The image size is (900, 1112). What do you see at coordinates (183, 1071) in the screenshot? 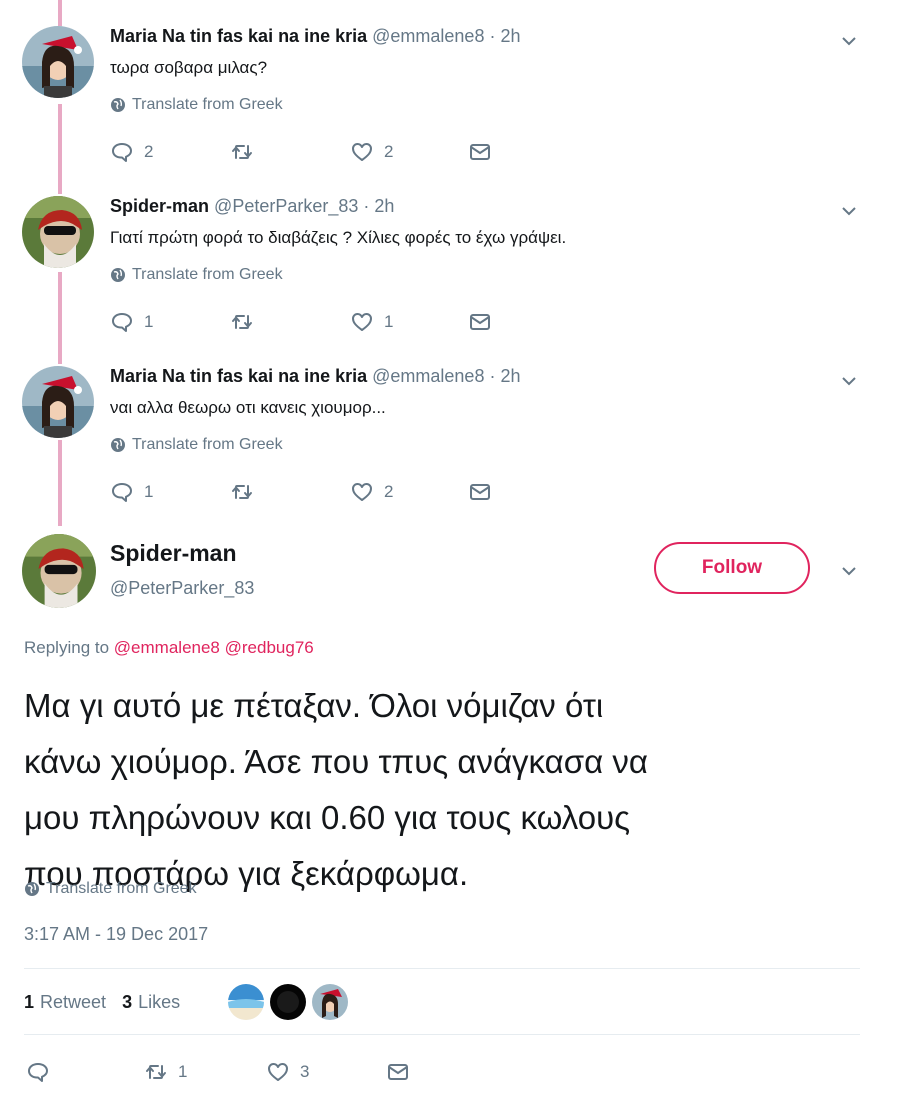
I see `retweet-count: 1` at bounding box center [183, 1071].